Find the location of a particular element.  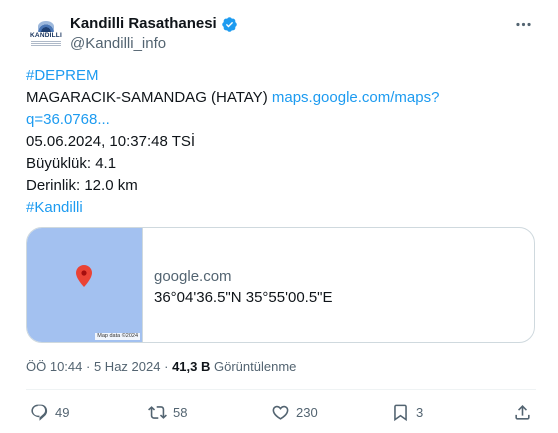

author-block: Kandilli Rasathanesi @Kandilli_info is located at coordinates (154, 34).